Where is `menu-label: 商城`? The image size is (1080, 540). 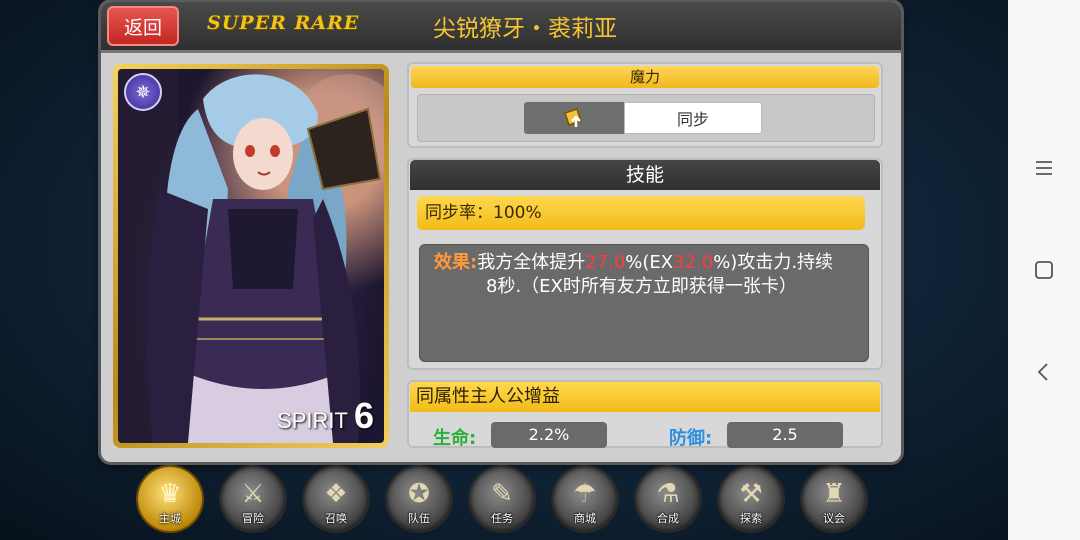 menu-label: 商城 is located at coordinates (585, 518).